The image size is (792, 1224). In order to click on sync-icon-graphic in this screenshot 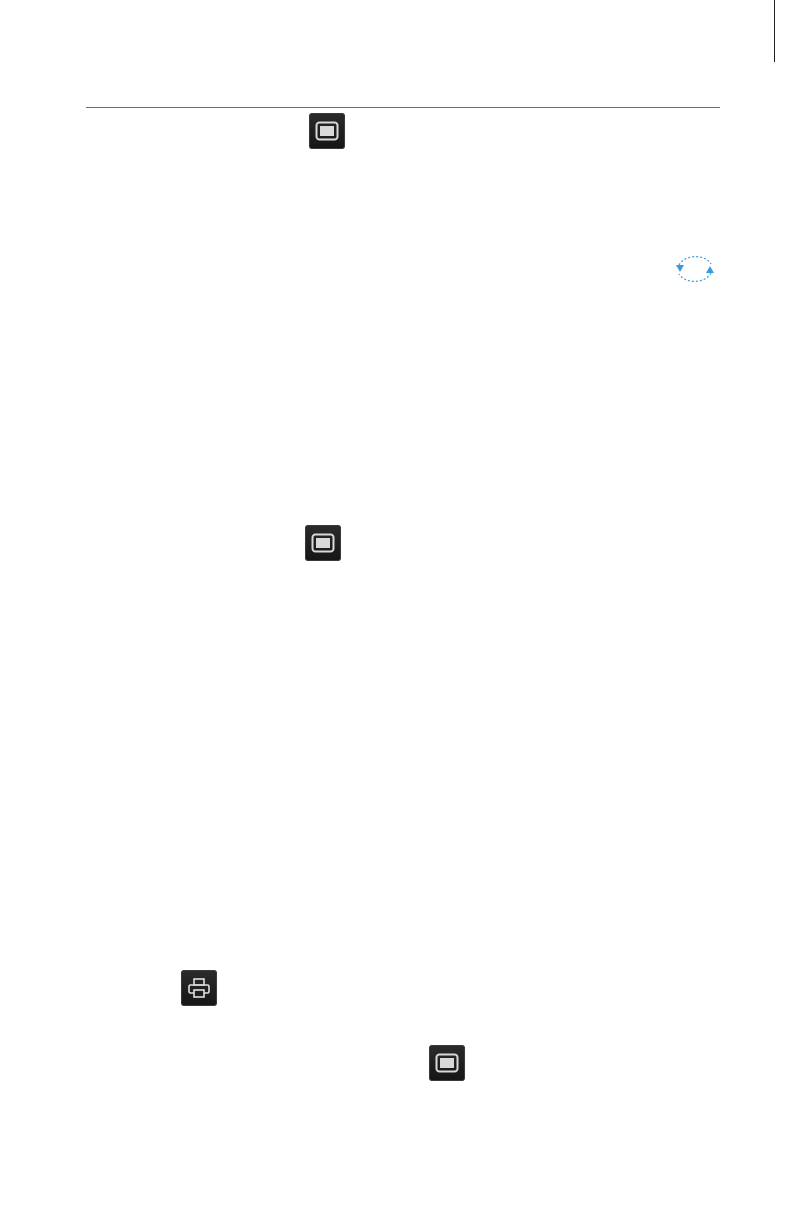, I will do `click(695, 269)`.